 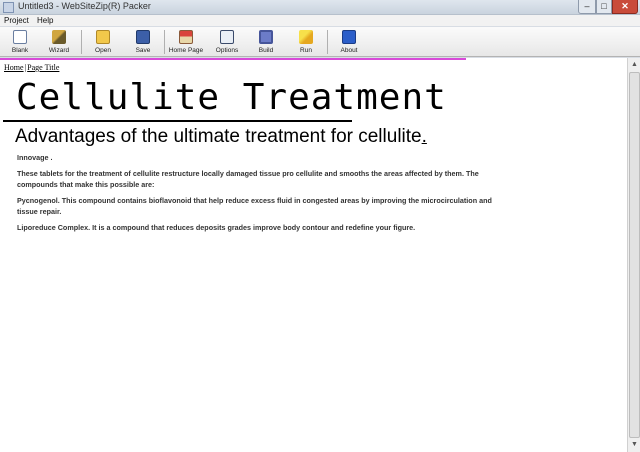 What do you see at coordinates (20, 50) in the screenshot?
I see `blank-label: Blank` at bounding box center [20, 50].